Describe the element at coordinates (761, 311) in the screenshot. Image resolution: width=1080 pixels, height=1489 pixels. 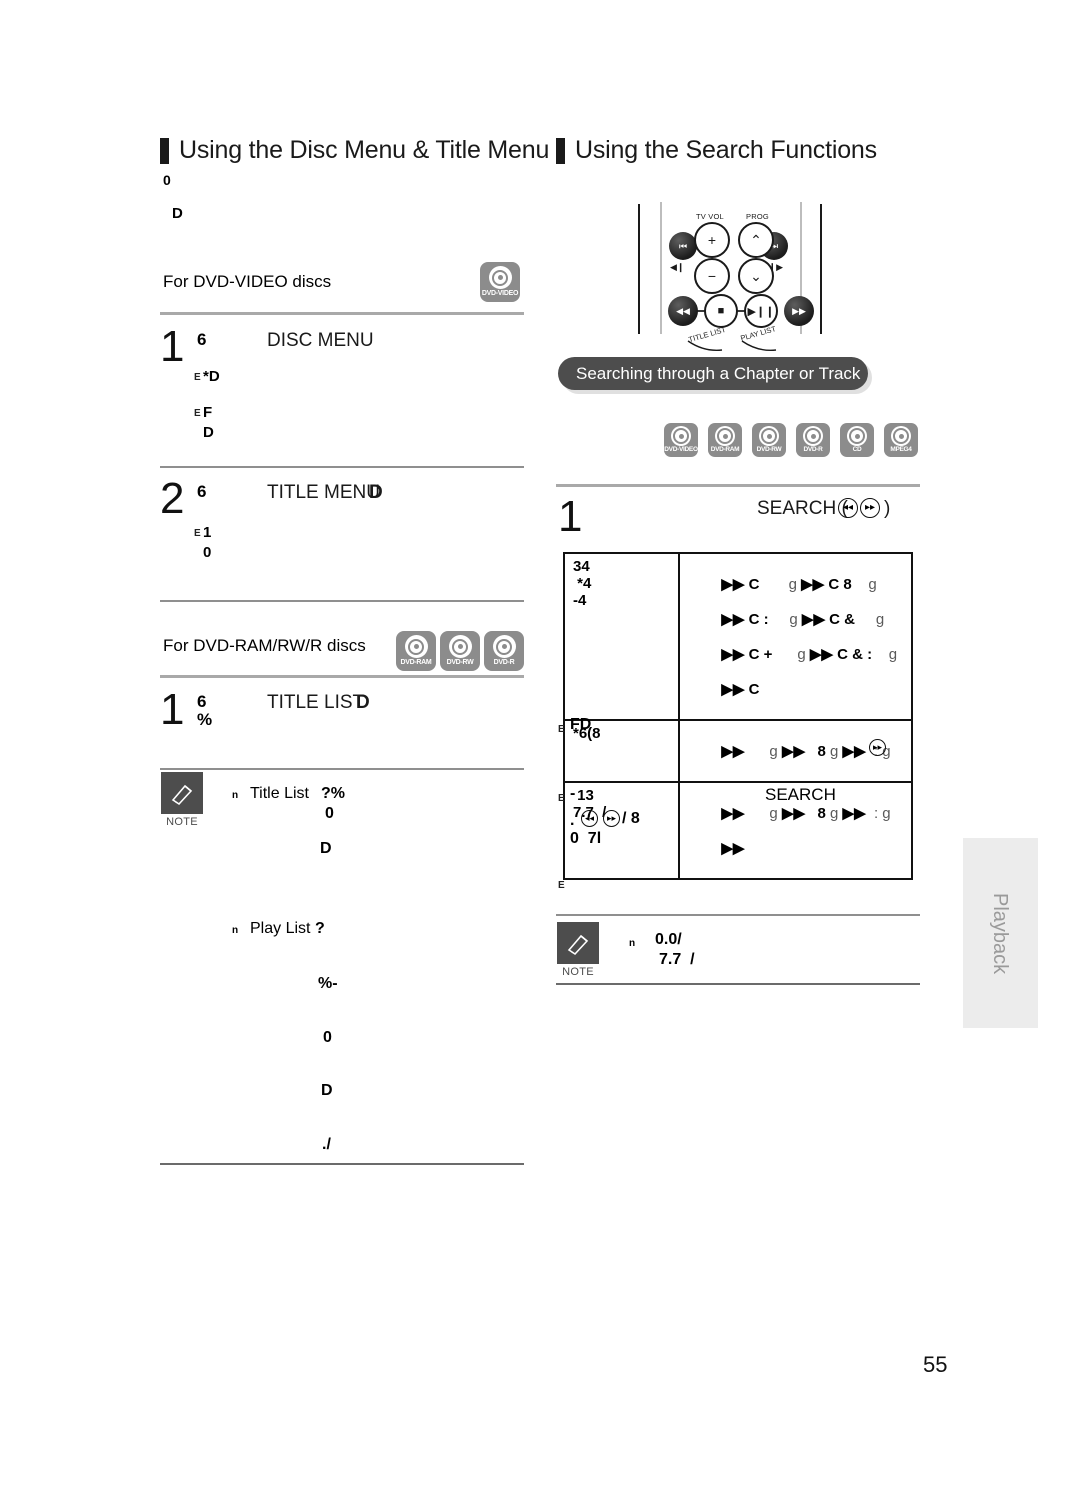
I see `play-pause-button: ▶❙❙` at that location.